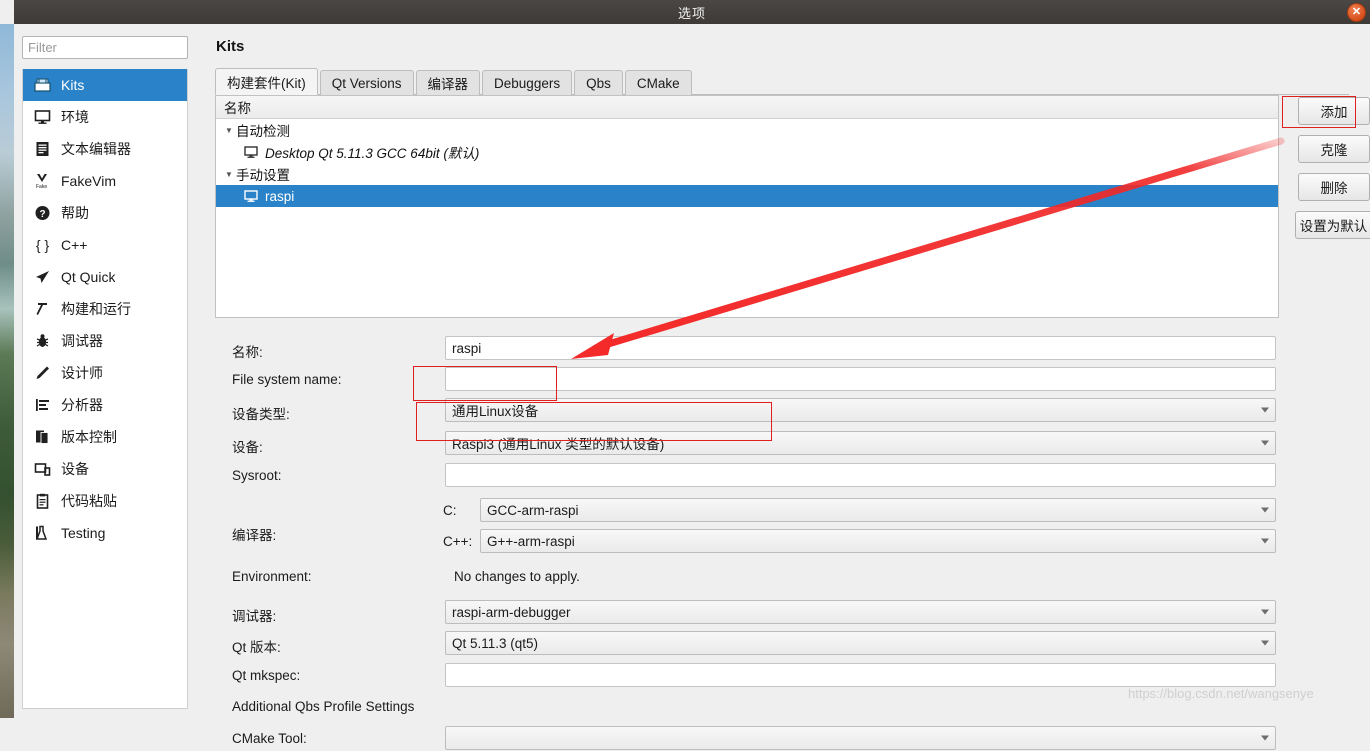 The height and width of the screenshot is (751, 1370). What do you see at coordinates (517, 576) in the screenshot?
I see `environment-value: No changes to apply.` at bounding box center [517, 576].